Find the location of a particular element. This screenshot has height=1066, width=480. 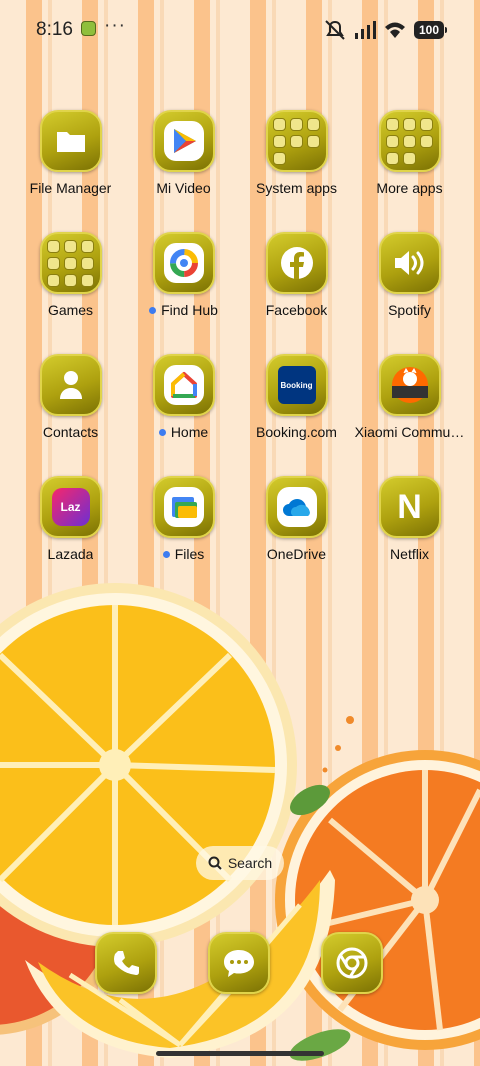

app-label-text: Spotify is located at coordinates (409, 310).